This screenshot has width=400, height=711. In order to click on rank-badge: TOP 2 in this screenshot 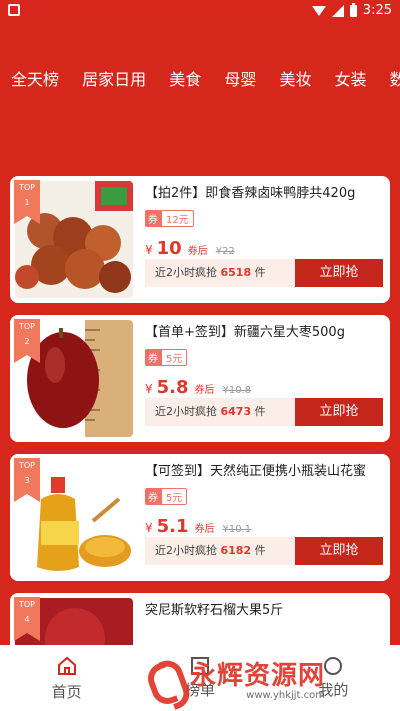, I will do `click(27, 341)`.